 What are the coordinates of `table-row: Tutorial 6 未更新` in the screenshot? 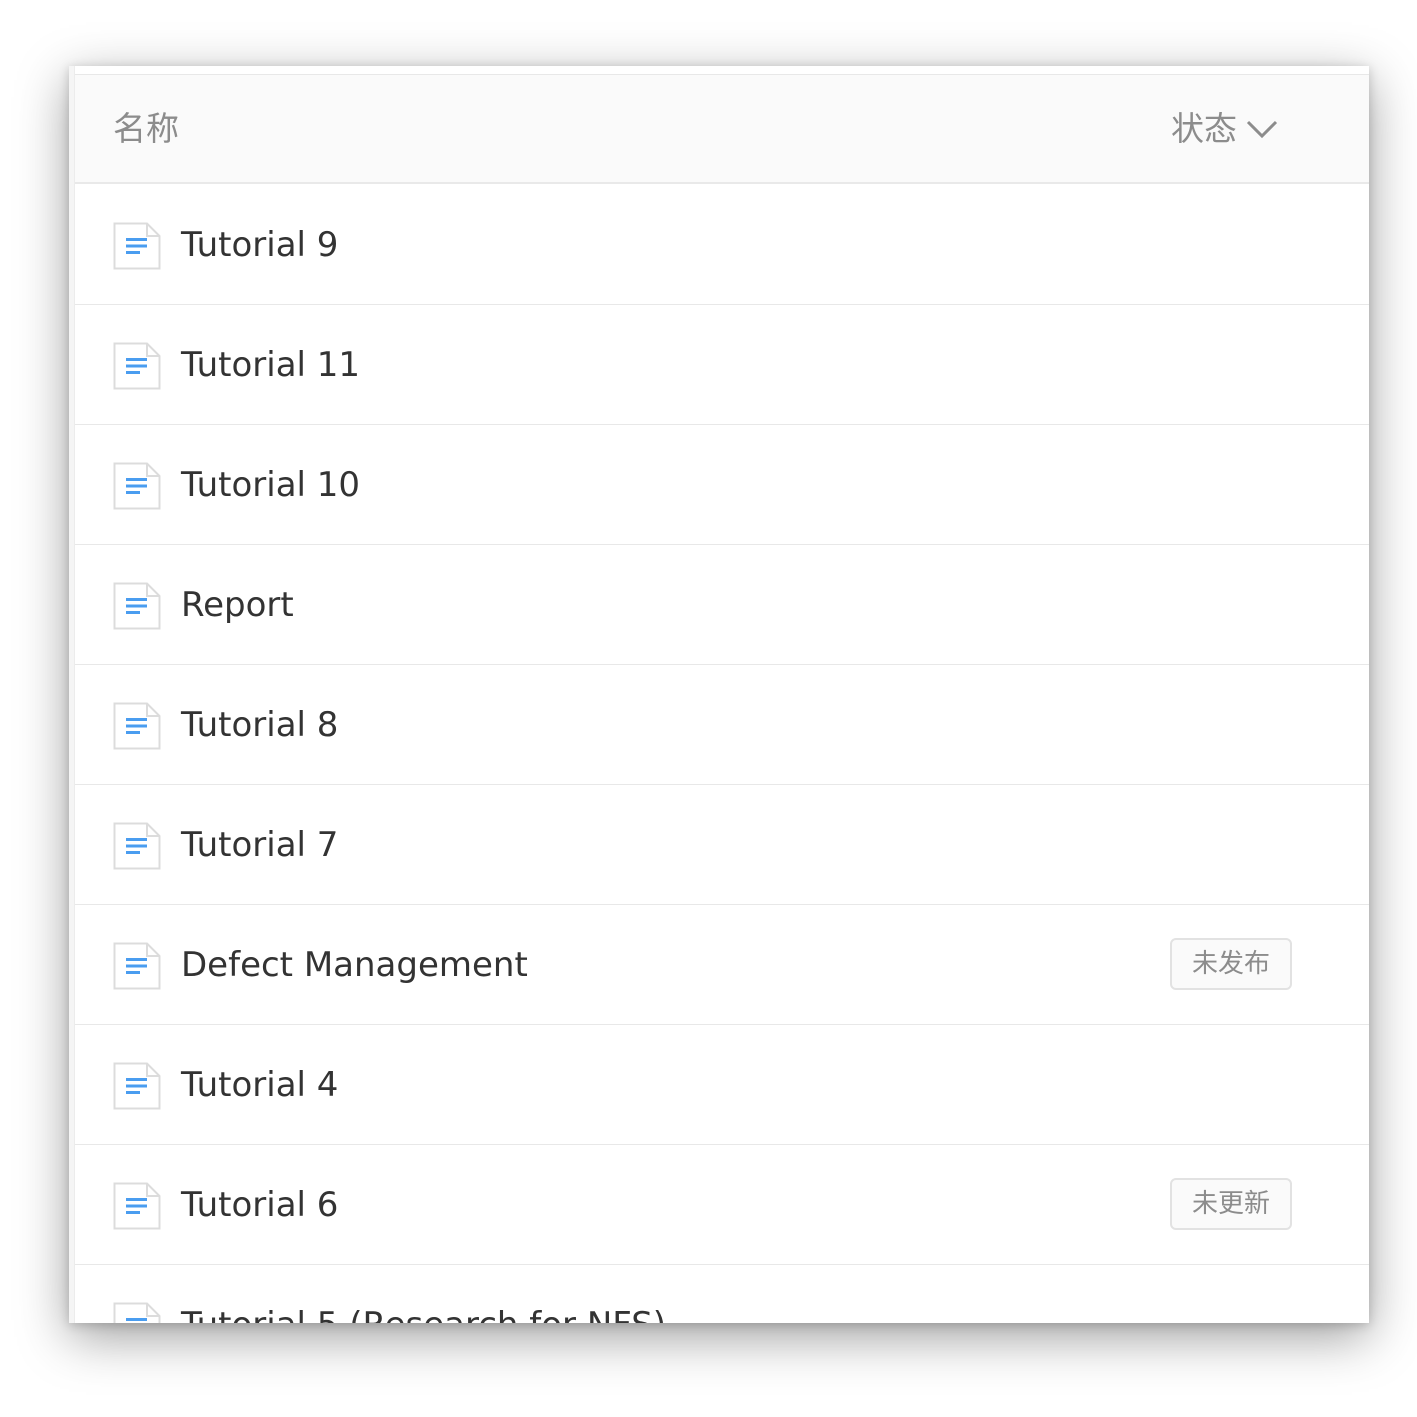 It's located at (722, 1205).